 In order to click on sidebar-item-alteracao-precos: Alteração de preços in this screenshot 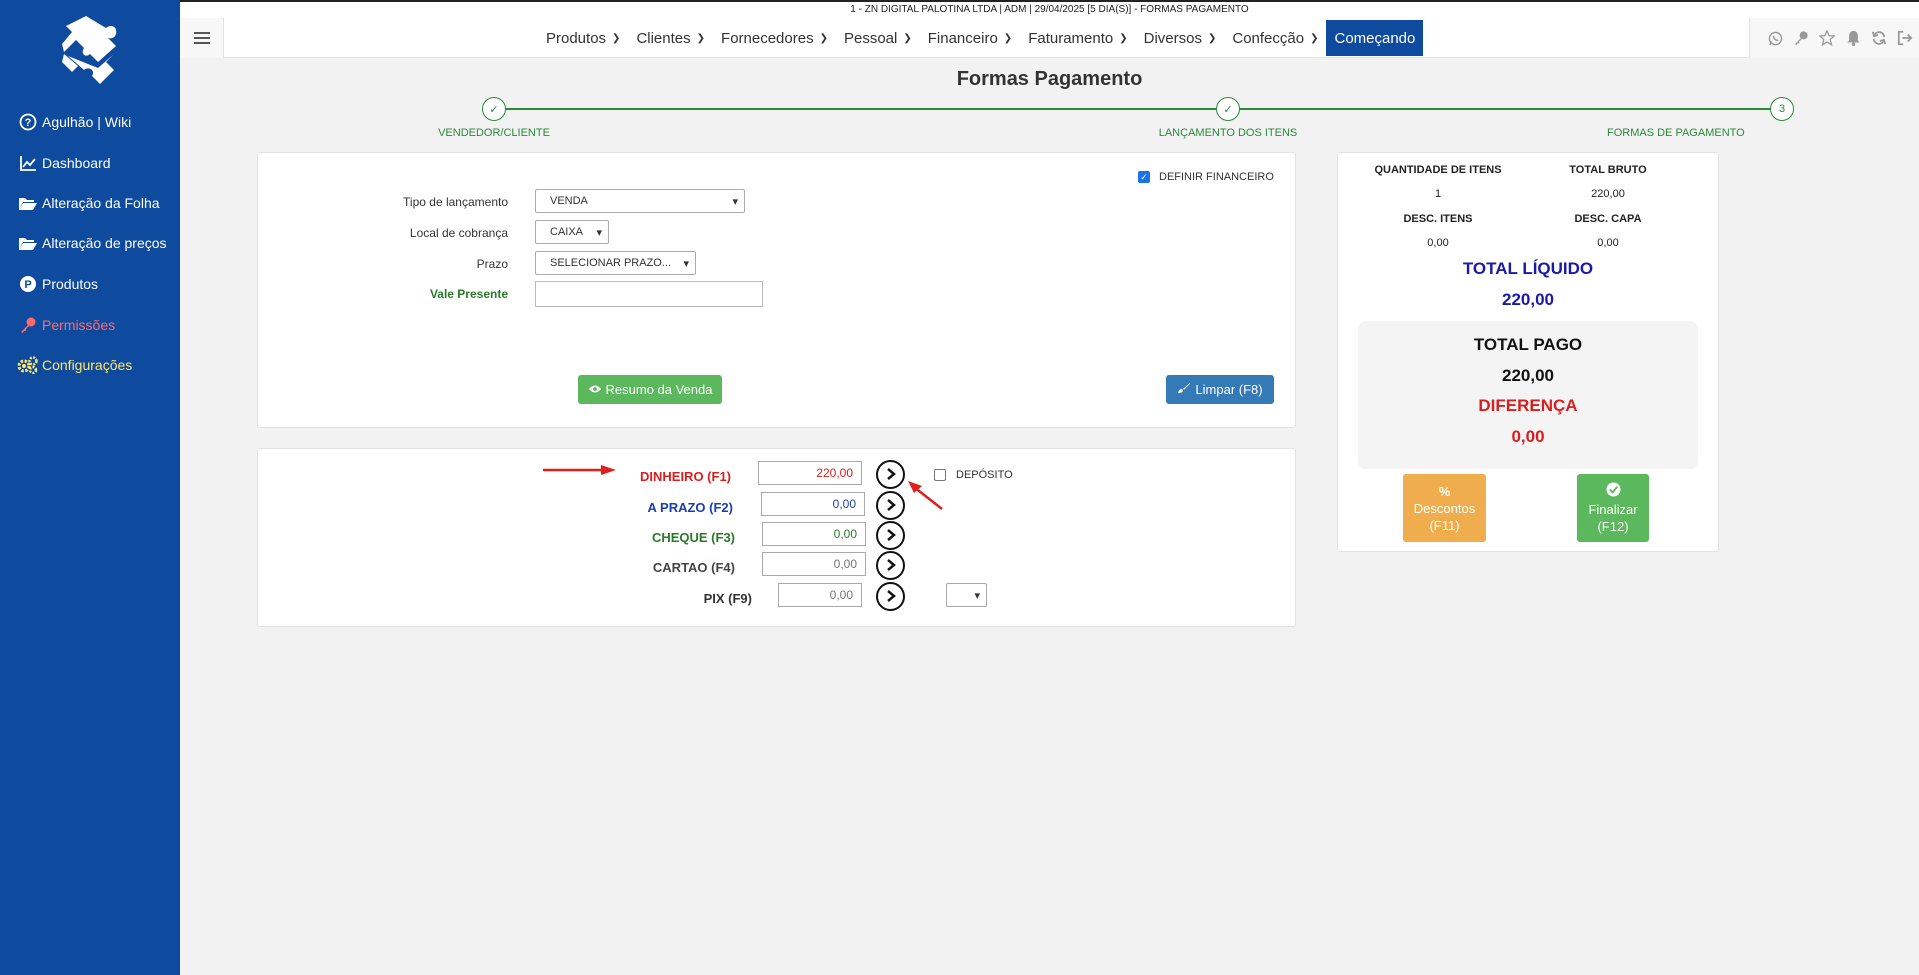, I will do `click(92, 243)`.